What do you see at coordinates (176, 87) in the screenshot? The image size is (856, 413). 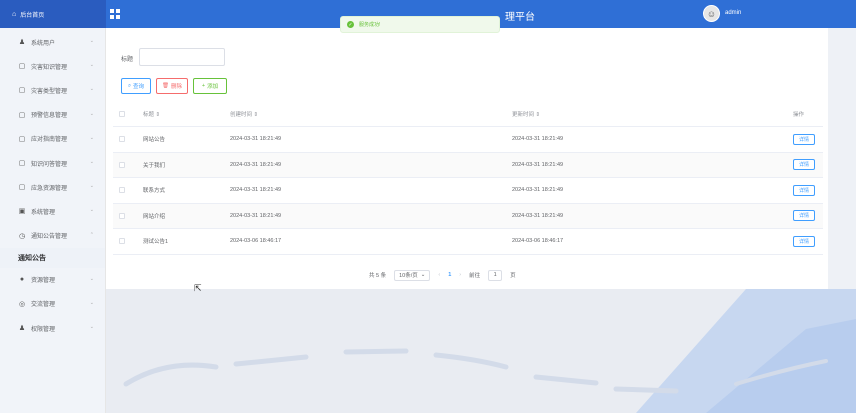 I see `delete-button-label: 删除` at bounding box center [176, 87].